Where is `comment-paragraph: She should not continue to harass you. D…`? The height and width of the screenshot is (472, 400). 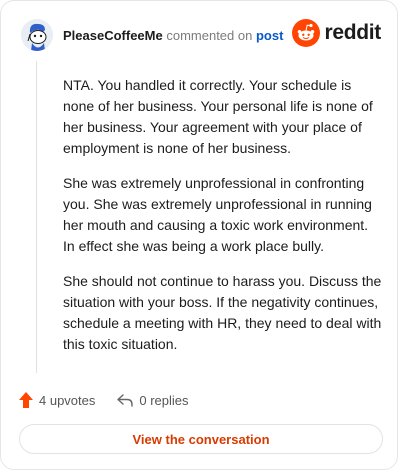
comment-paragraph: She should not continue to harass you. D… is located at coordinates (222, 312).